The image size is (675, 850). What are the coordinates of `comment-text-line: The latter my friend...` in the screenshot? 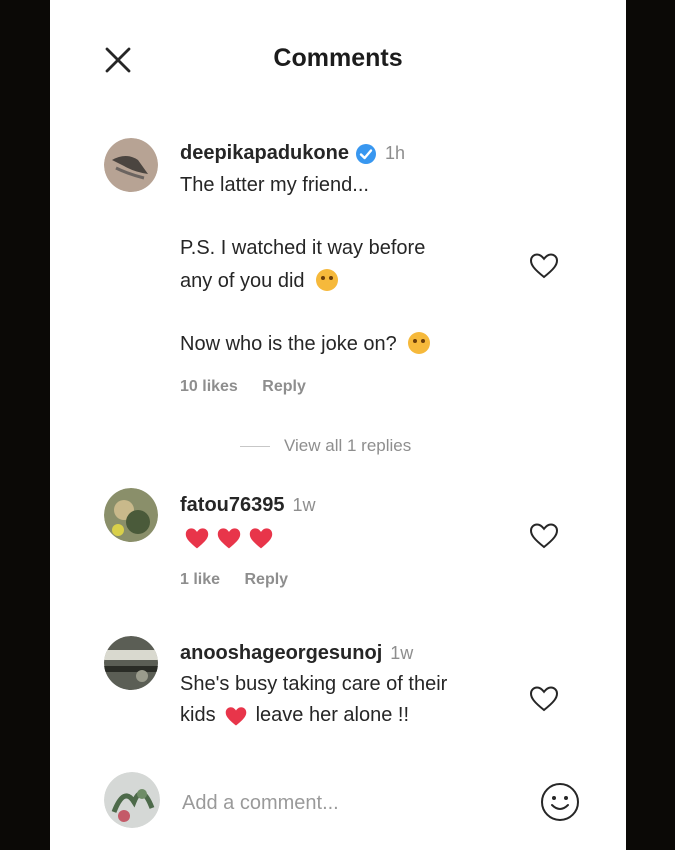 It's located at (274, 185).